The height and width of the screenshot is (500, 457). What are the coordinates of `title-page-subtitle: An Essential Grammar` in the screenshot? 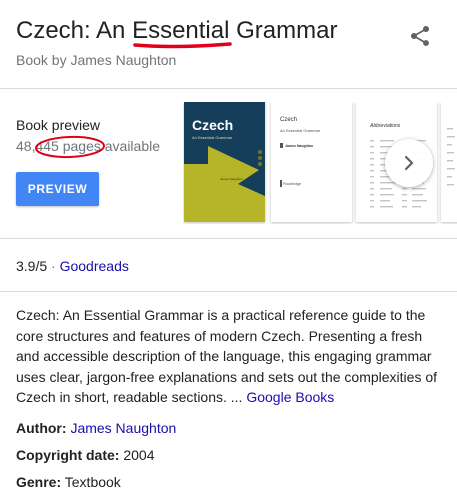 It's located at (300, 130).